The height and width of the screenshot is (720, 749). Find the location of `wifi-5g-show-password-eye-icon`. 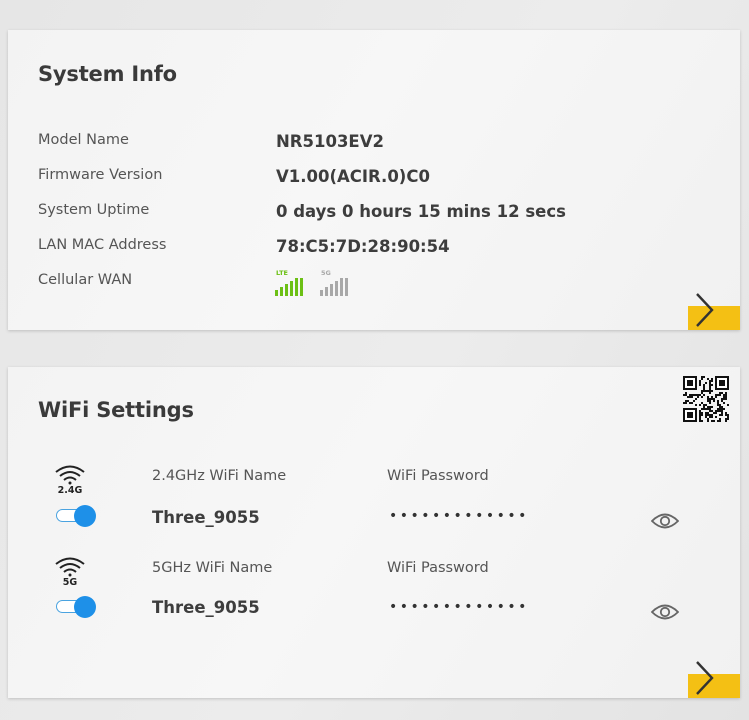

wifi-5g-show-password-eye-icon is located at coordinates (665, 612).